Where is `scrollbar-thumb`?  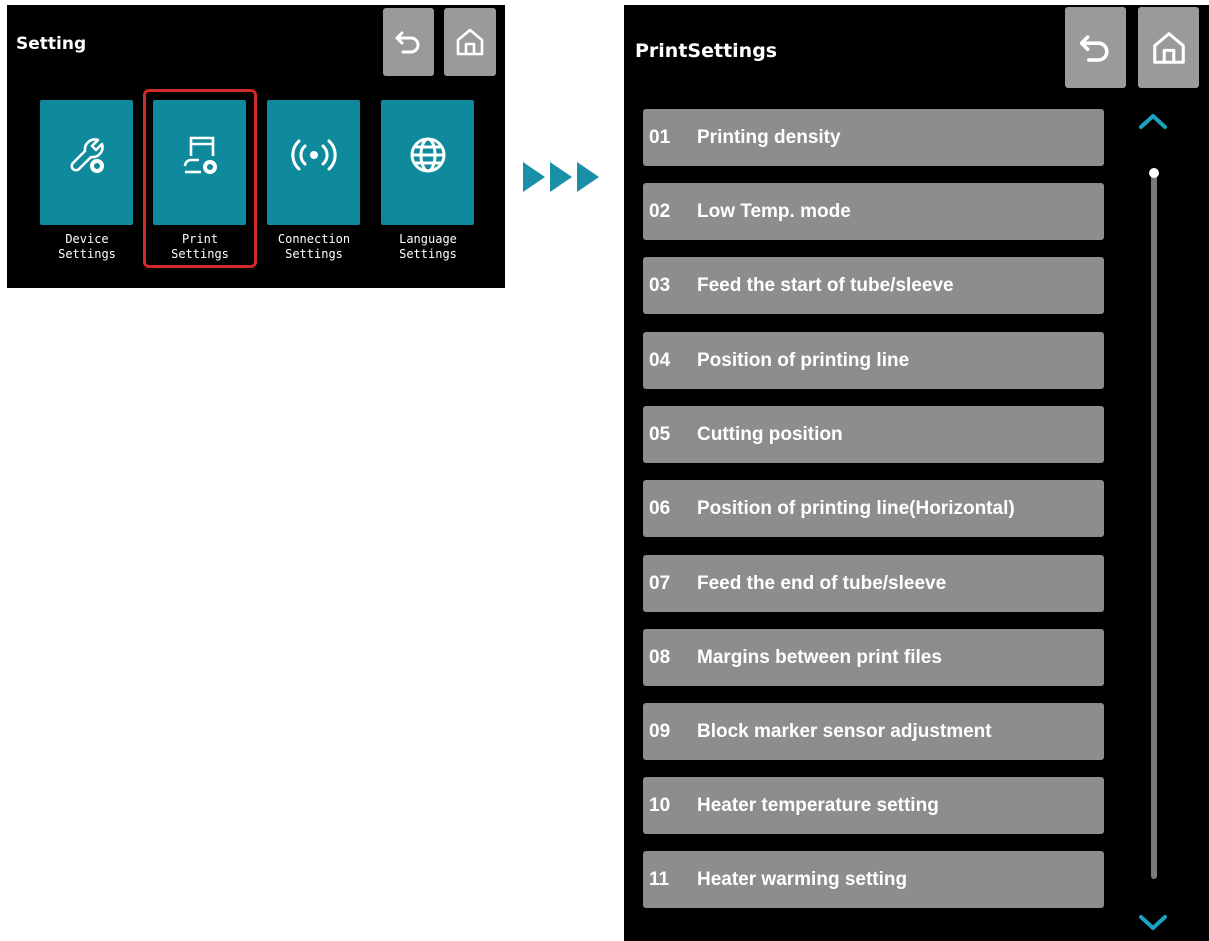
scrollbar-thumb is located at coordinates (1154, 173).